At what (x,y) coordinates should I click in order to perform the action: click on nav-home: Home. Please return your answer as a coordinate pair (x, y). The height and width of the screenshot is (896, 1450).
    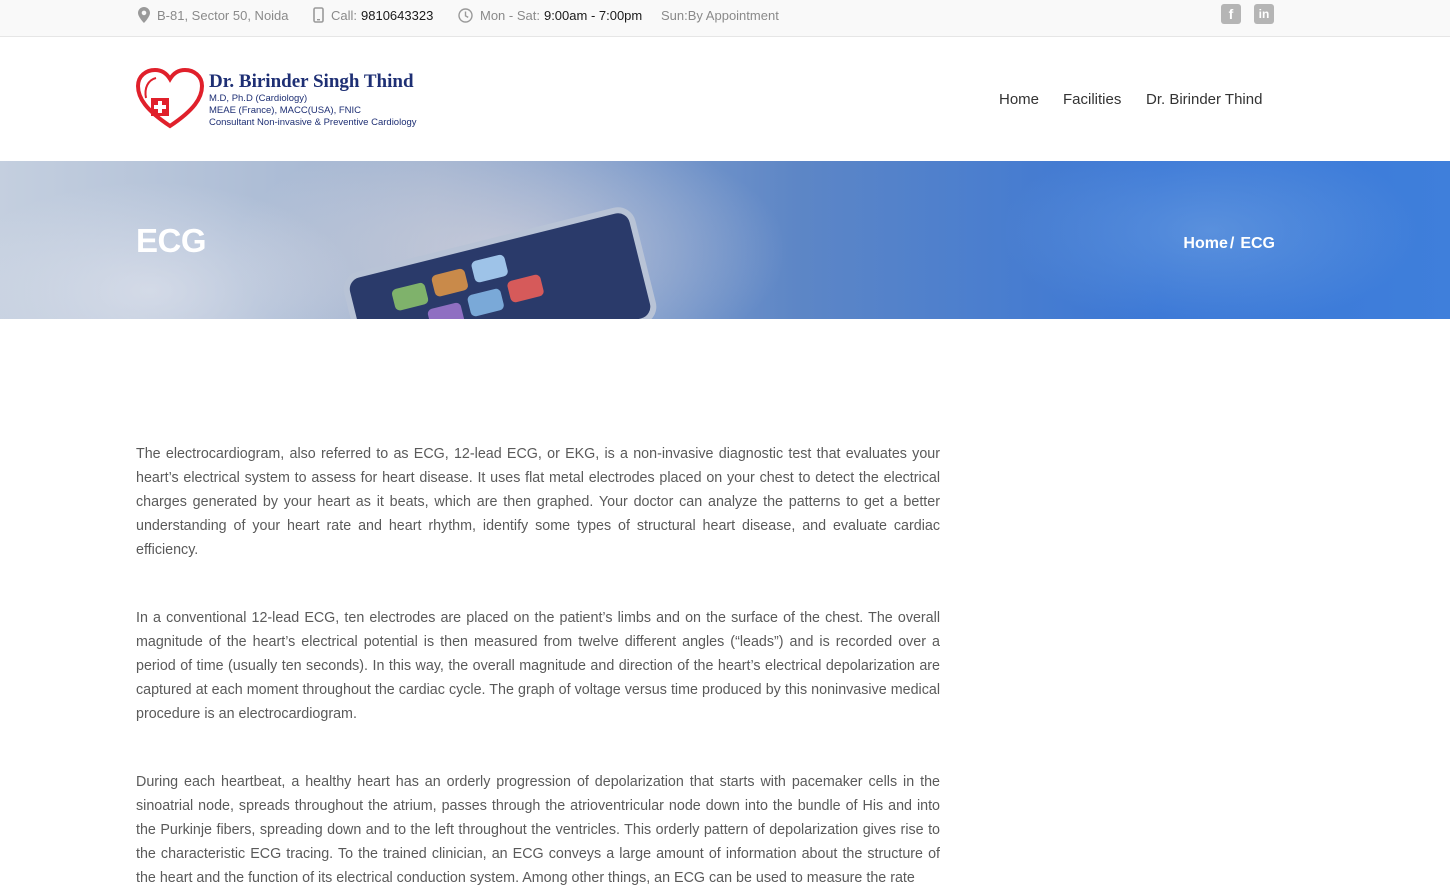
    Looking at the image, I should click on (1019, 99).